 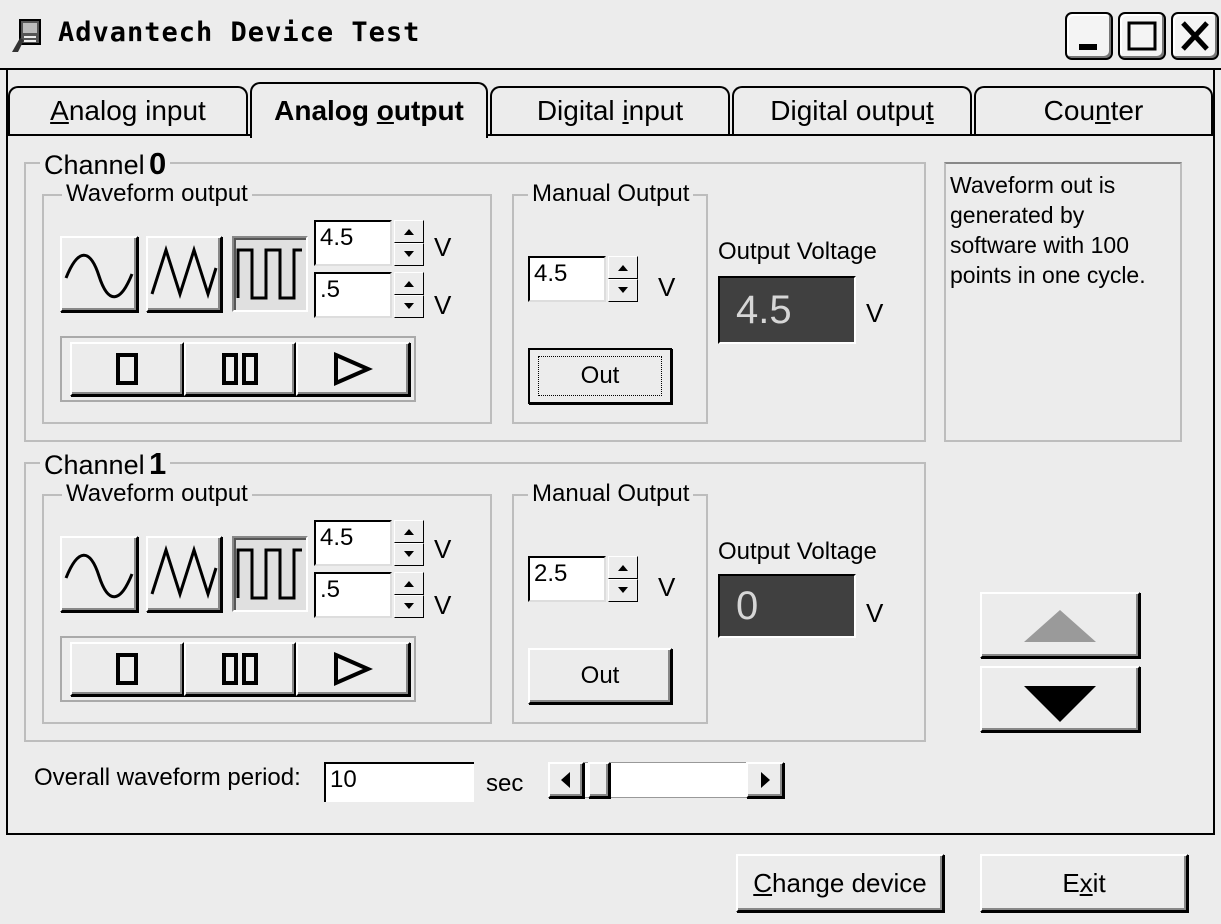 I want to click on tab-digital-input: Digital input, so click(x=610, y=110).